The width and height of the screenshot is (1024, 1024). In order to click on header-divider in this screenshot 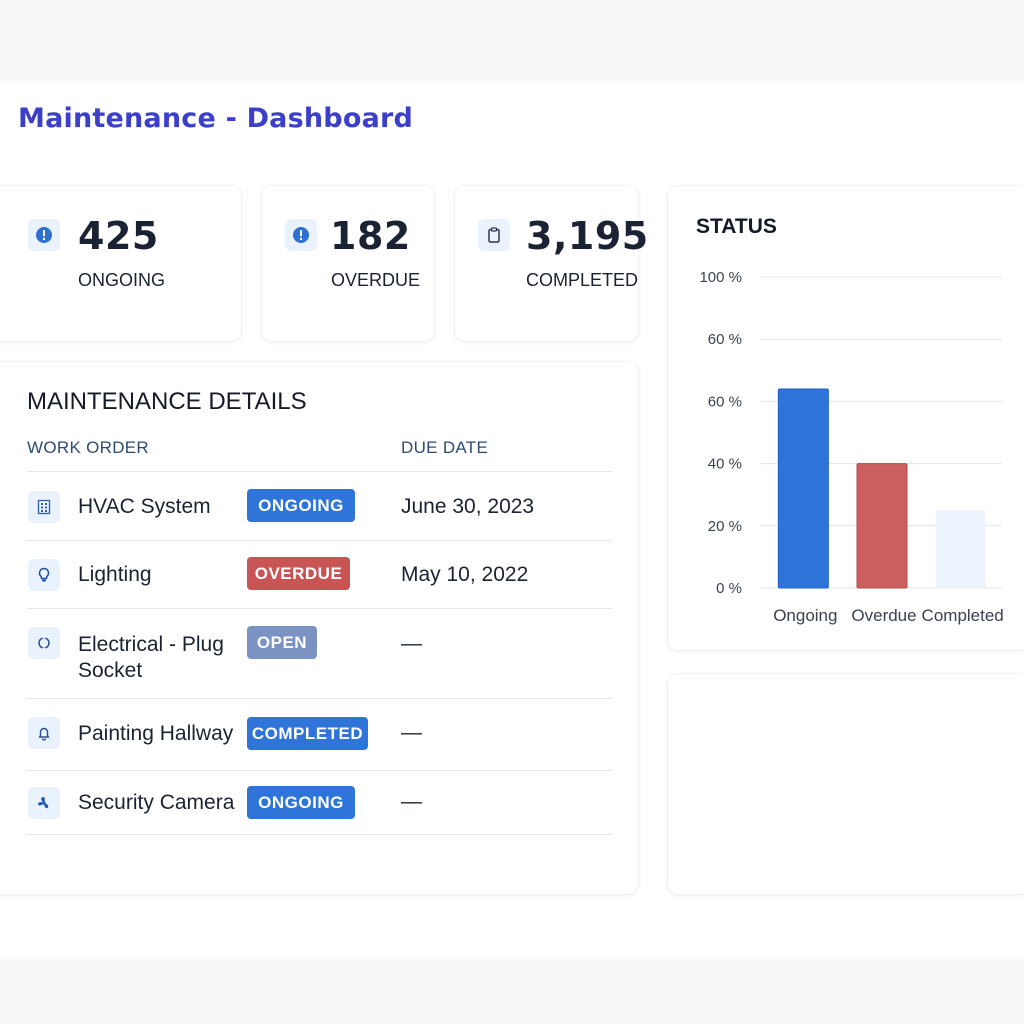, I will do `click(319, 471)`.